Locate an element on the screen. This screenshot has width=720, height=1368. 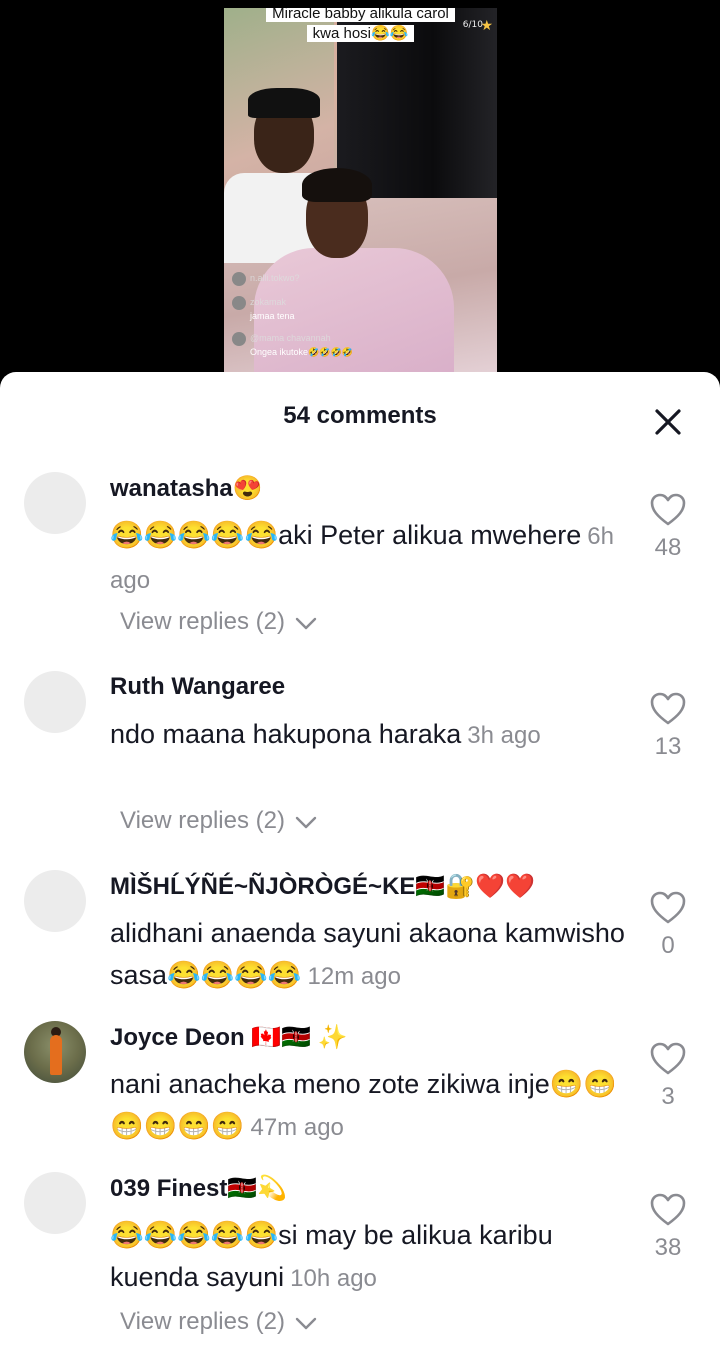
like-count: 3 is located at coordinates (668, 1096).